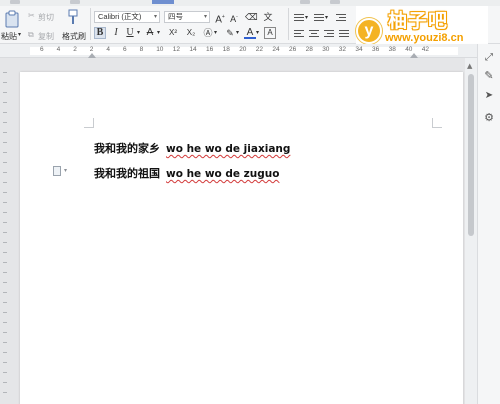 The height and width of the screenshot is (404, 500). I want to click on subscript-button: X₂, so click(191, 33).